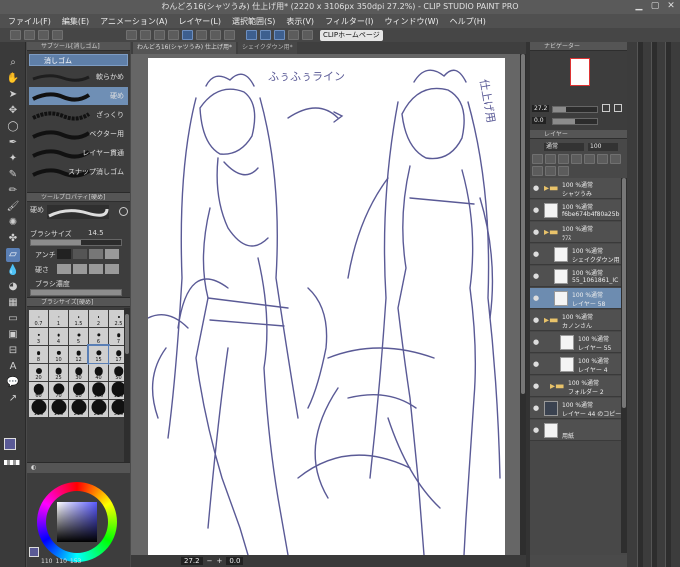 This screenshot has height=567, width=680. Describe the element at coordinates (98, 354) in the screenshot. I see `brush-size-cell: 15` at that location.